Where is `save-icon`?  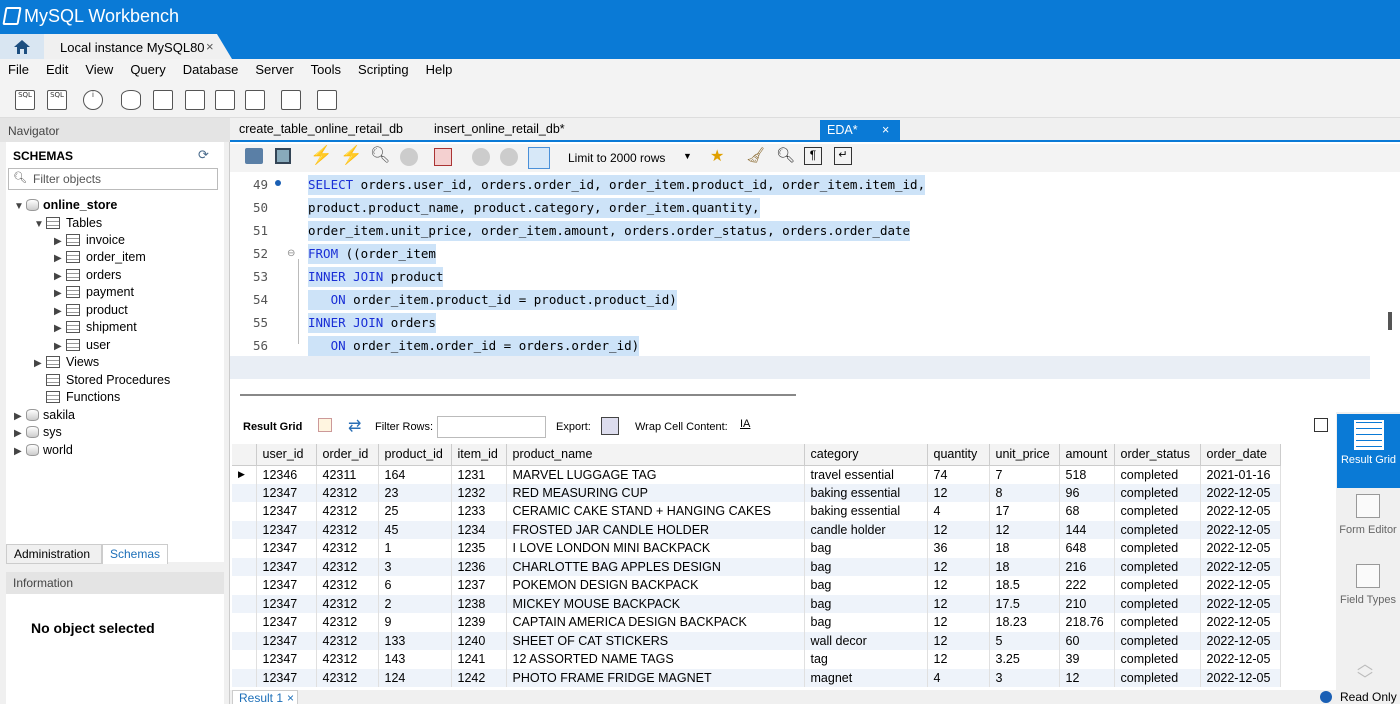 save-icon is located at coordinates (283, 156).